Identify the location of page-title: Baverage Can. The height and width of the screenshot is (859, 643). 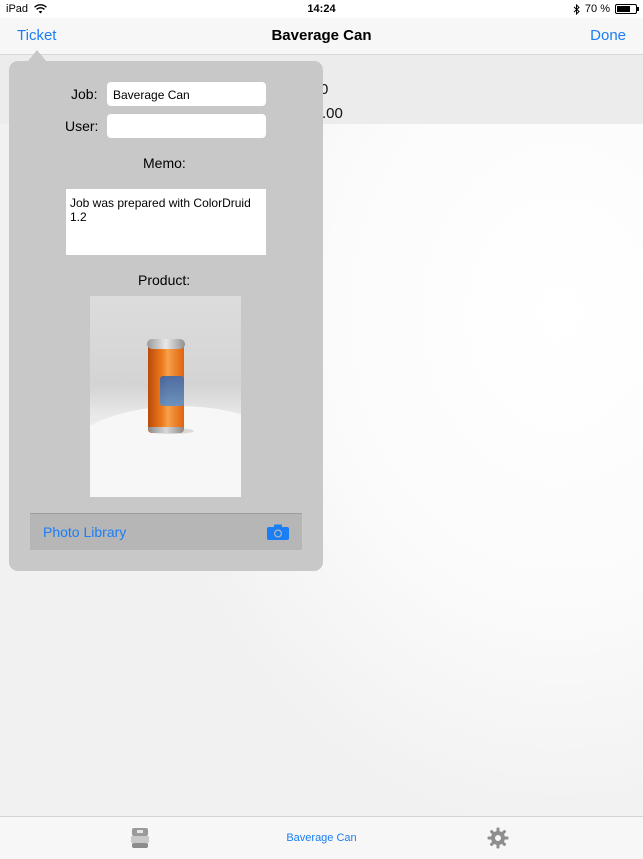
(321, 35).